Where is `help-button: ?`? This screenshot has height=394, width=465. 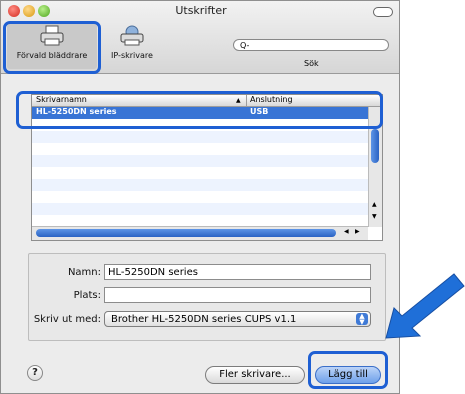 help-button: ? is located at coordinates (35, 373).